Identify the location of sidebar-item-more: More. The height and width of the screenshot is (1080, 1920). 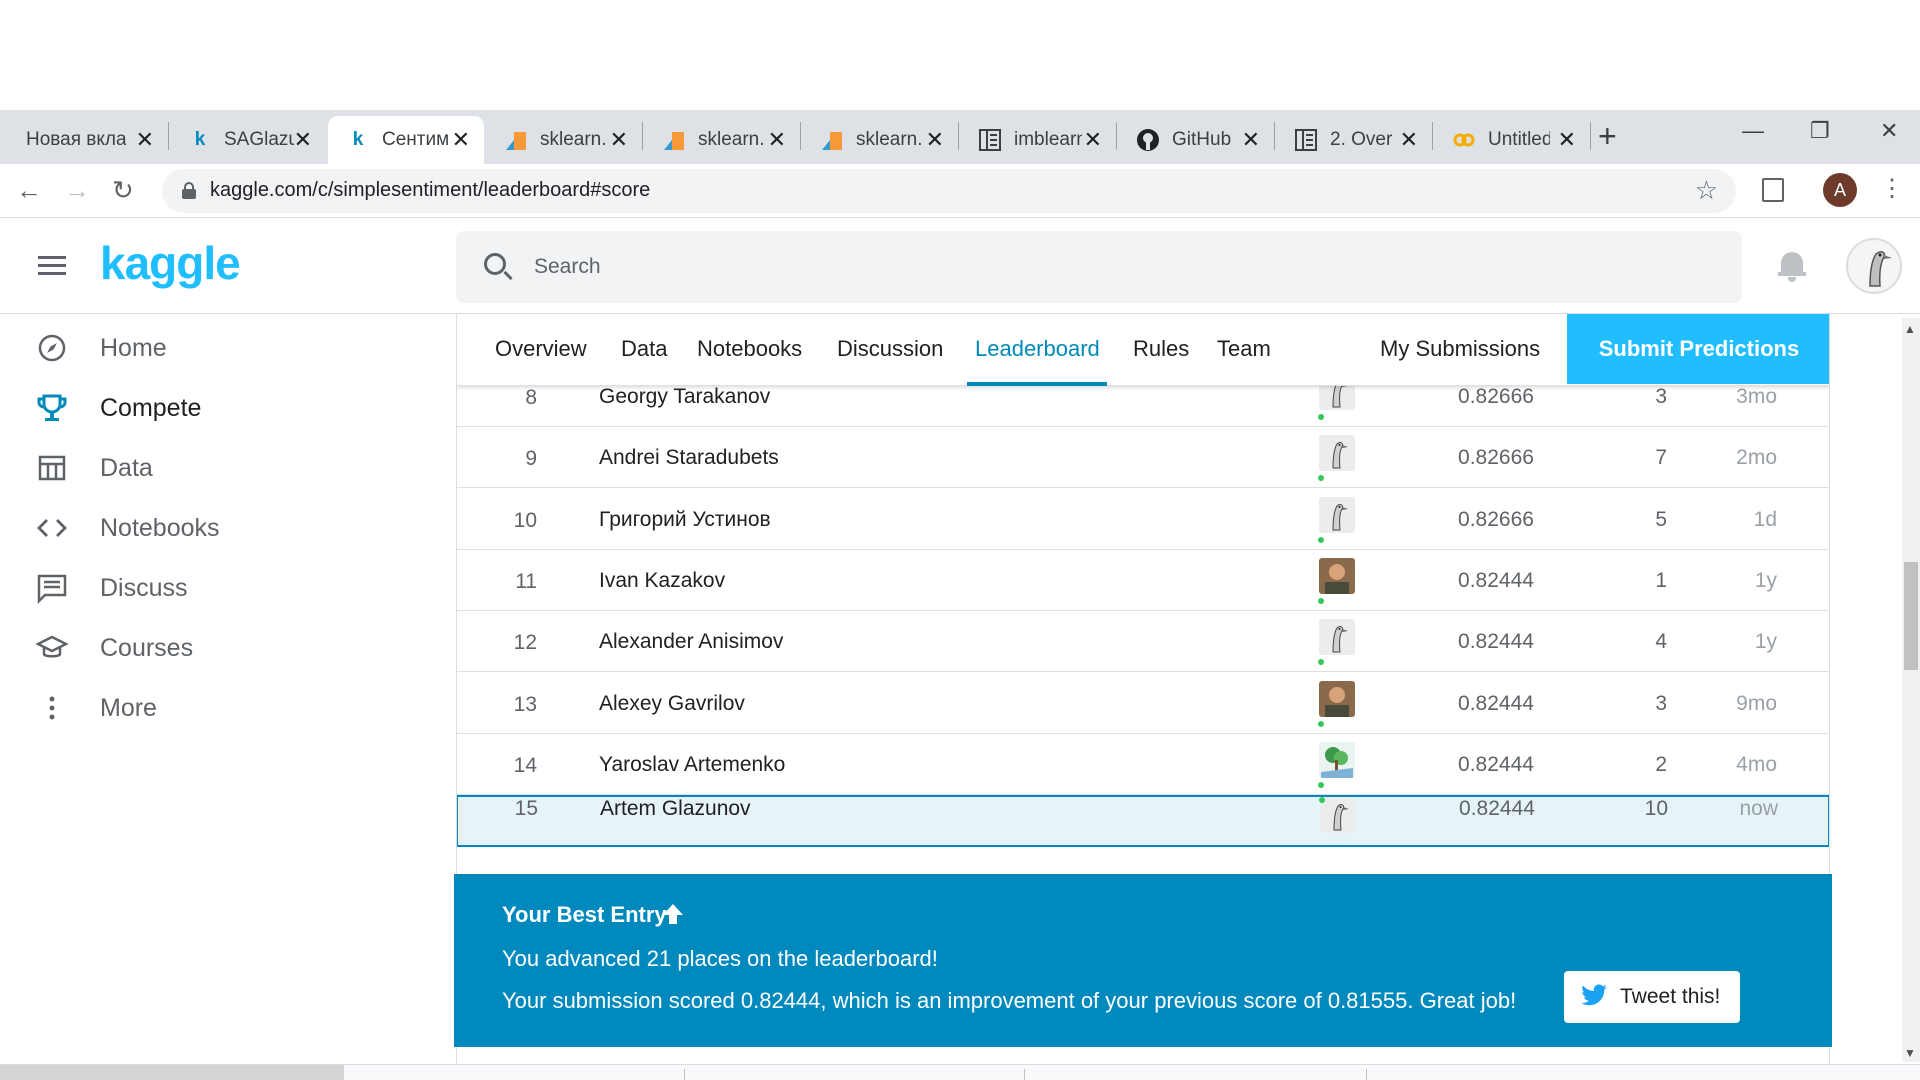
(220, 708).